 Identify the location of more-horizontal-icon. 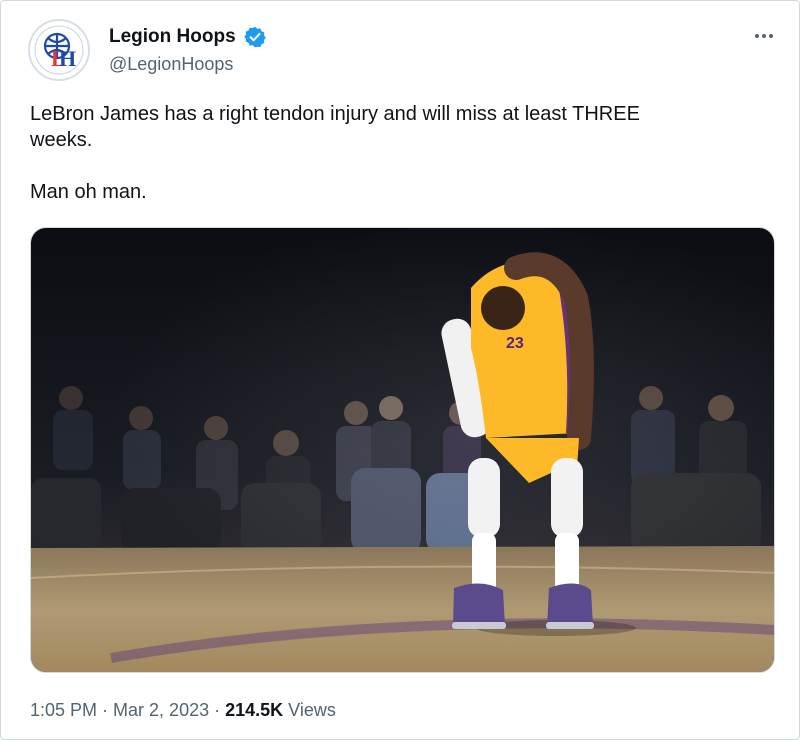
(764, 36).